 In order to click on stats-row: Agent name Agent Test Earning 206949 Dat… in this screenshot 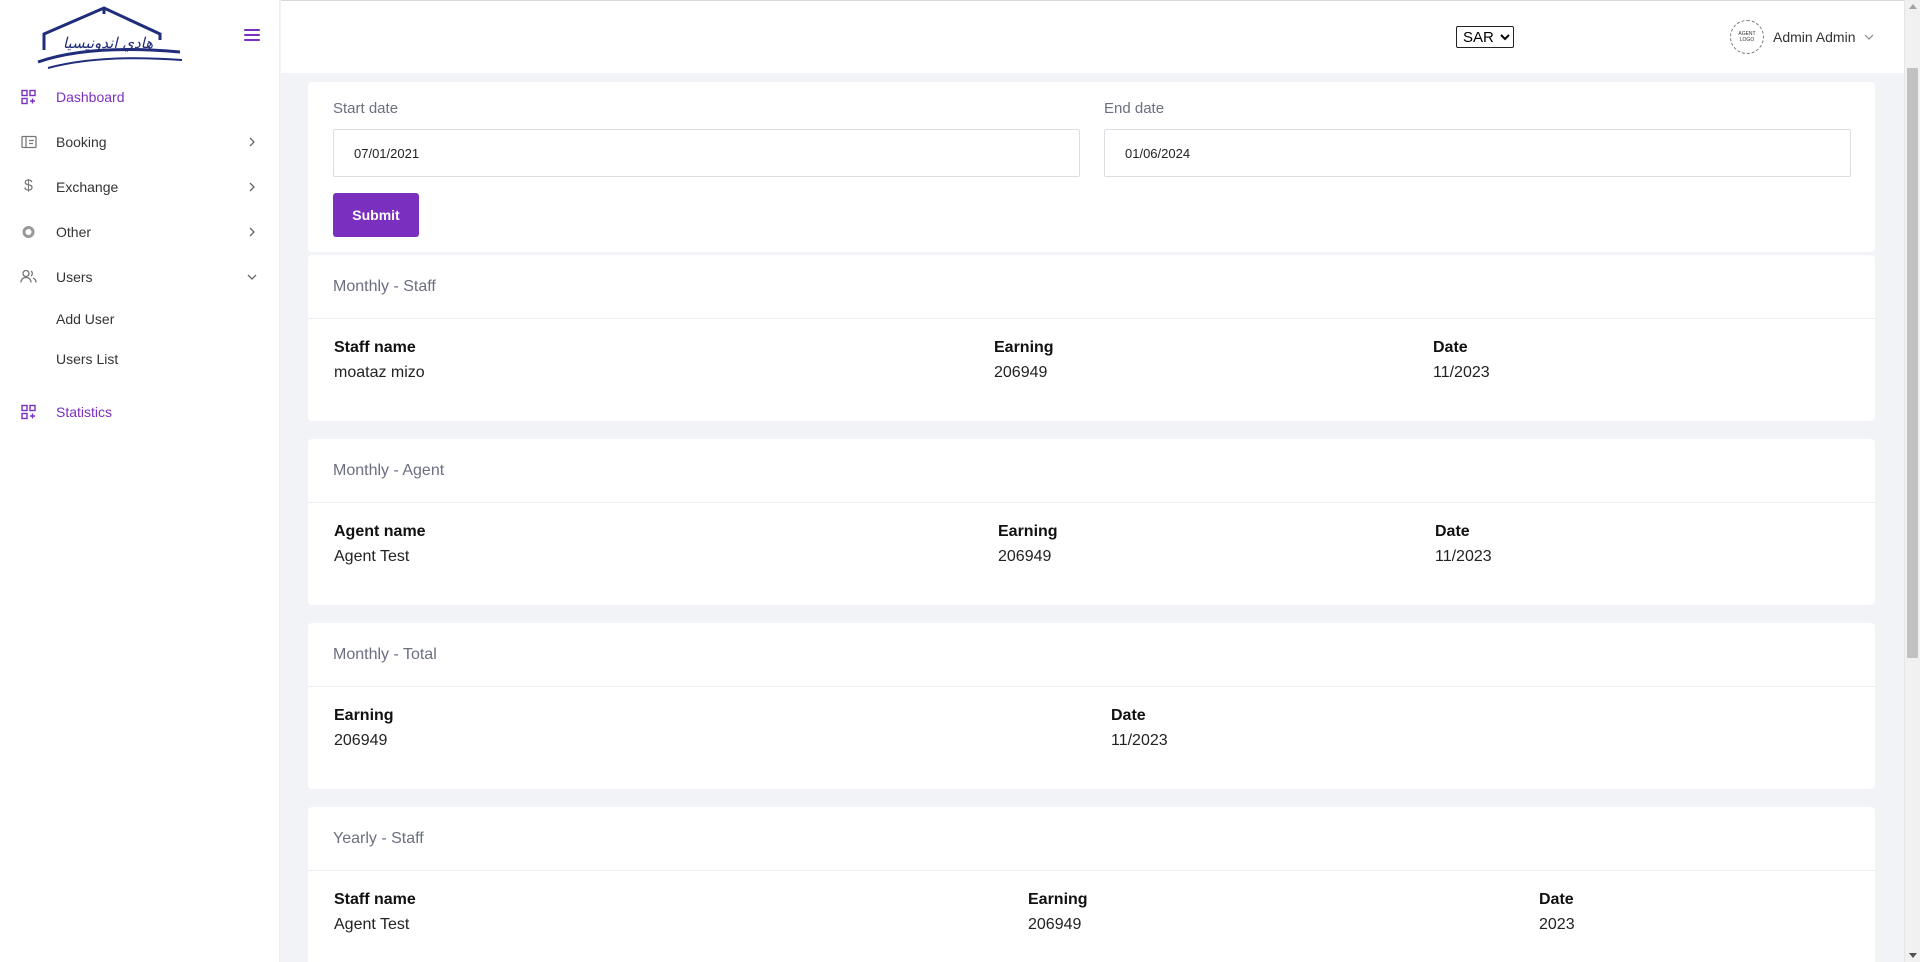, I will do `click(1091, 545)`.